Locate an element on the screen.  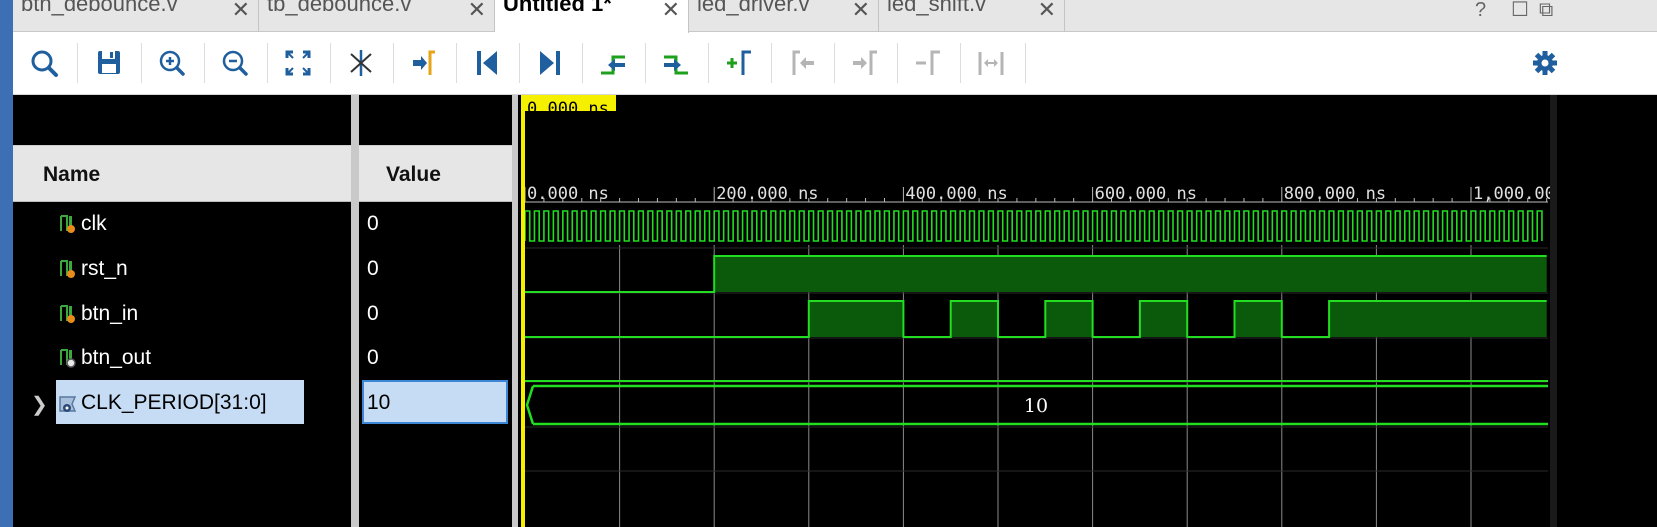
search-icon is located at coordinates (45, 63).